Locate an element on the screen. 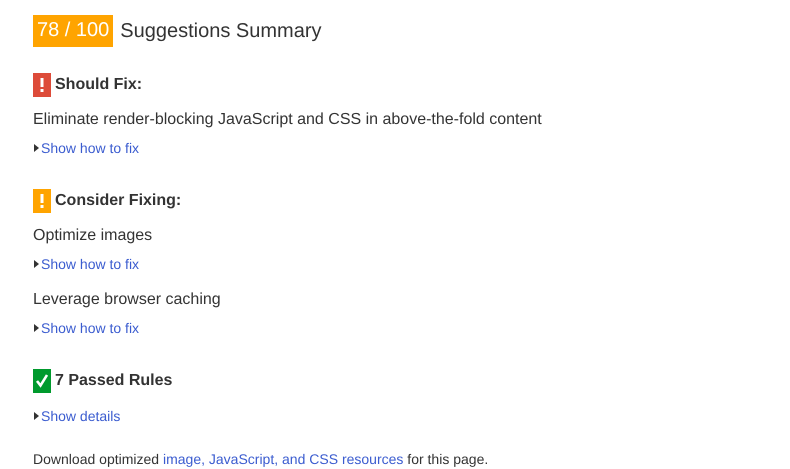 The width and height of the screenshot is (790, 469). rule-title: Leverage browser caching is located at coordinates (127, 300).